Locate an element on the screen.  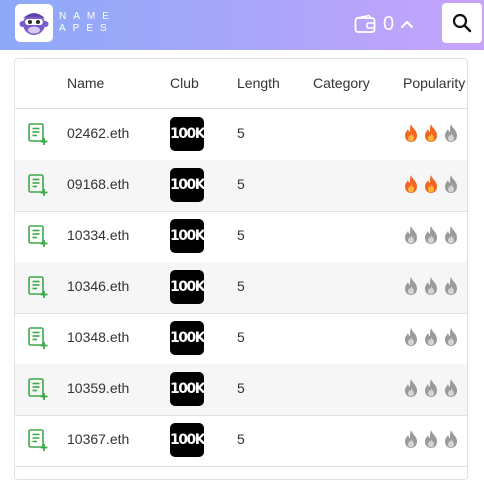
column-header-category: Category is located at coordinates (341, 83).